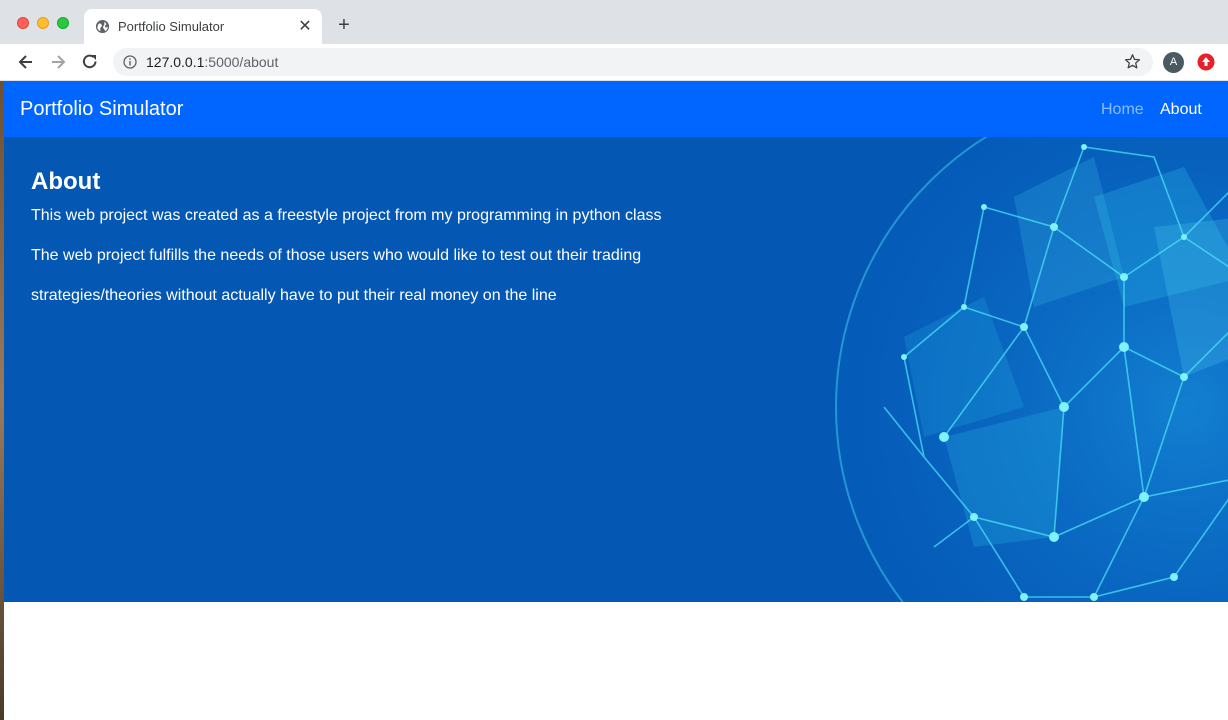 The width and height of the screenshot is (1228, 720). What do you see at coordinates (90, 62) in the screenshot?
I see `reload-icon` at bounding box center [90, 62].